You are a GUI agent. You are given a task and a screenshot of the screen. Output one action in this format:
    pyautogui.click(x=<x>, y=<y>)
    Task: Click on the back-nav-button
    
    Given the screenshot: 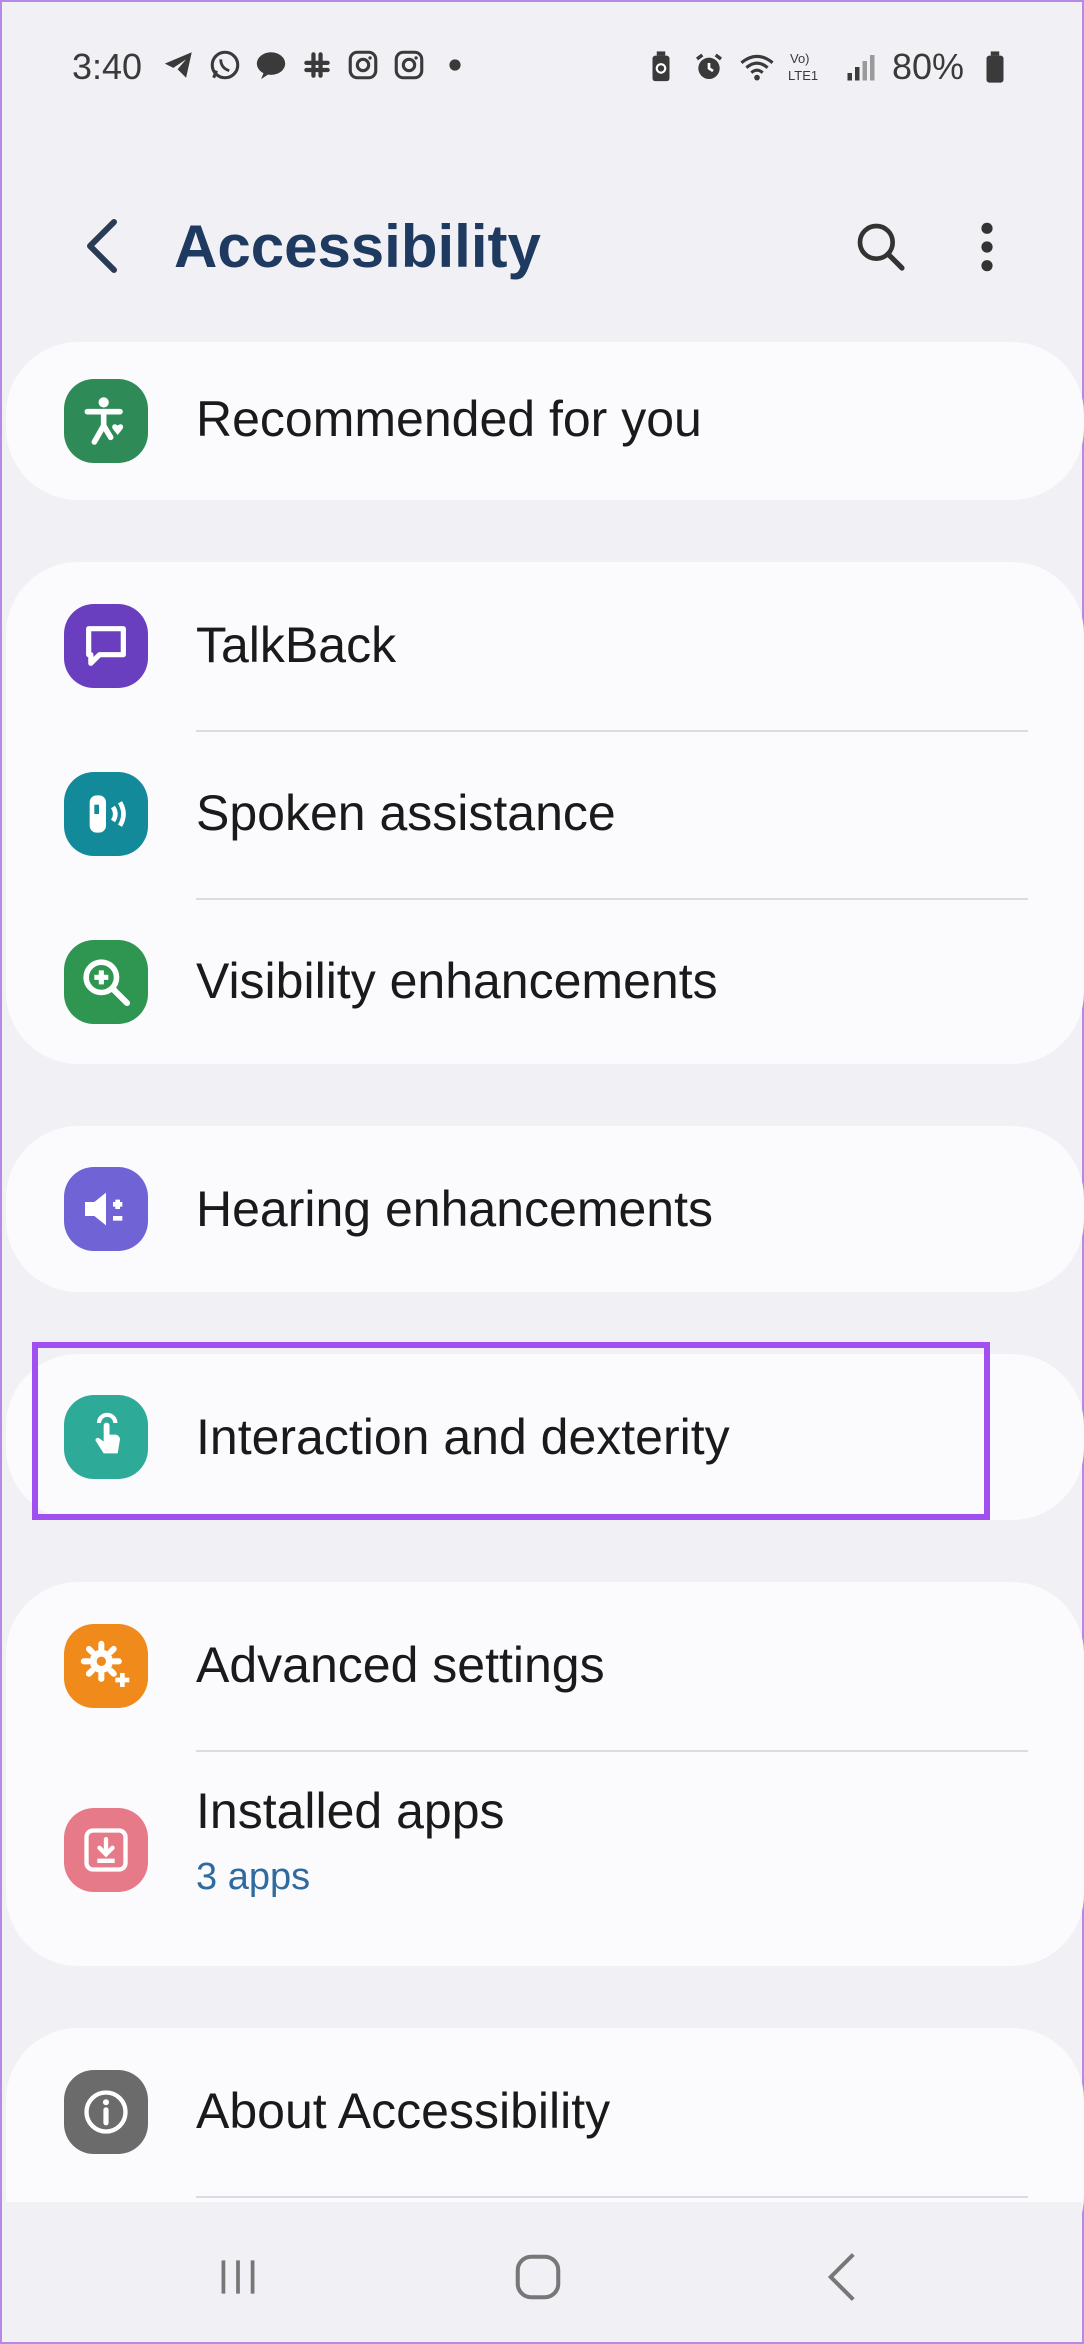 What is the action you would take?
    pyautogui.click(x=842, y=2277)
    